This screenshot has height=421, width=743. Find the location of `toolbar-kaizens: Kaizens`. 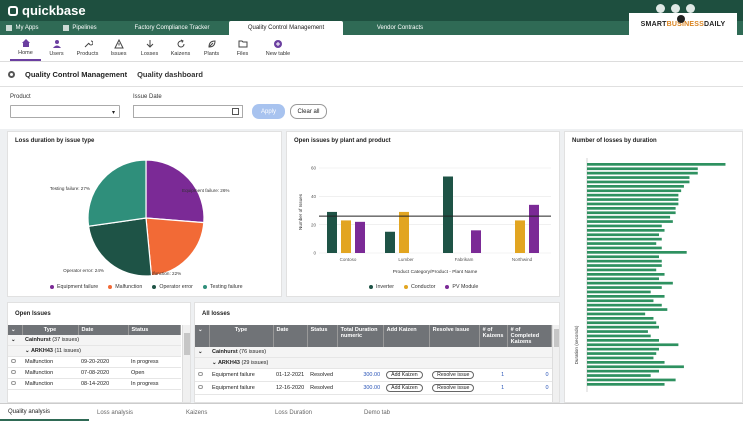

toolbar-kaizens: Kaizens is located at coordinates (180, 48).